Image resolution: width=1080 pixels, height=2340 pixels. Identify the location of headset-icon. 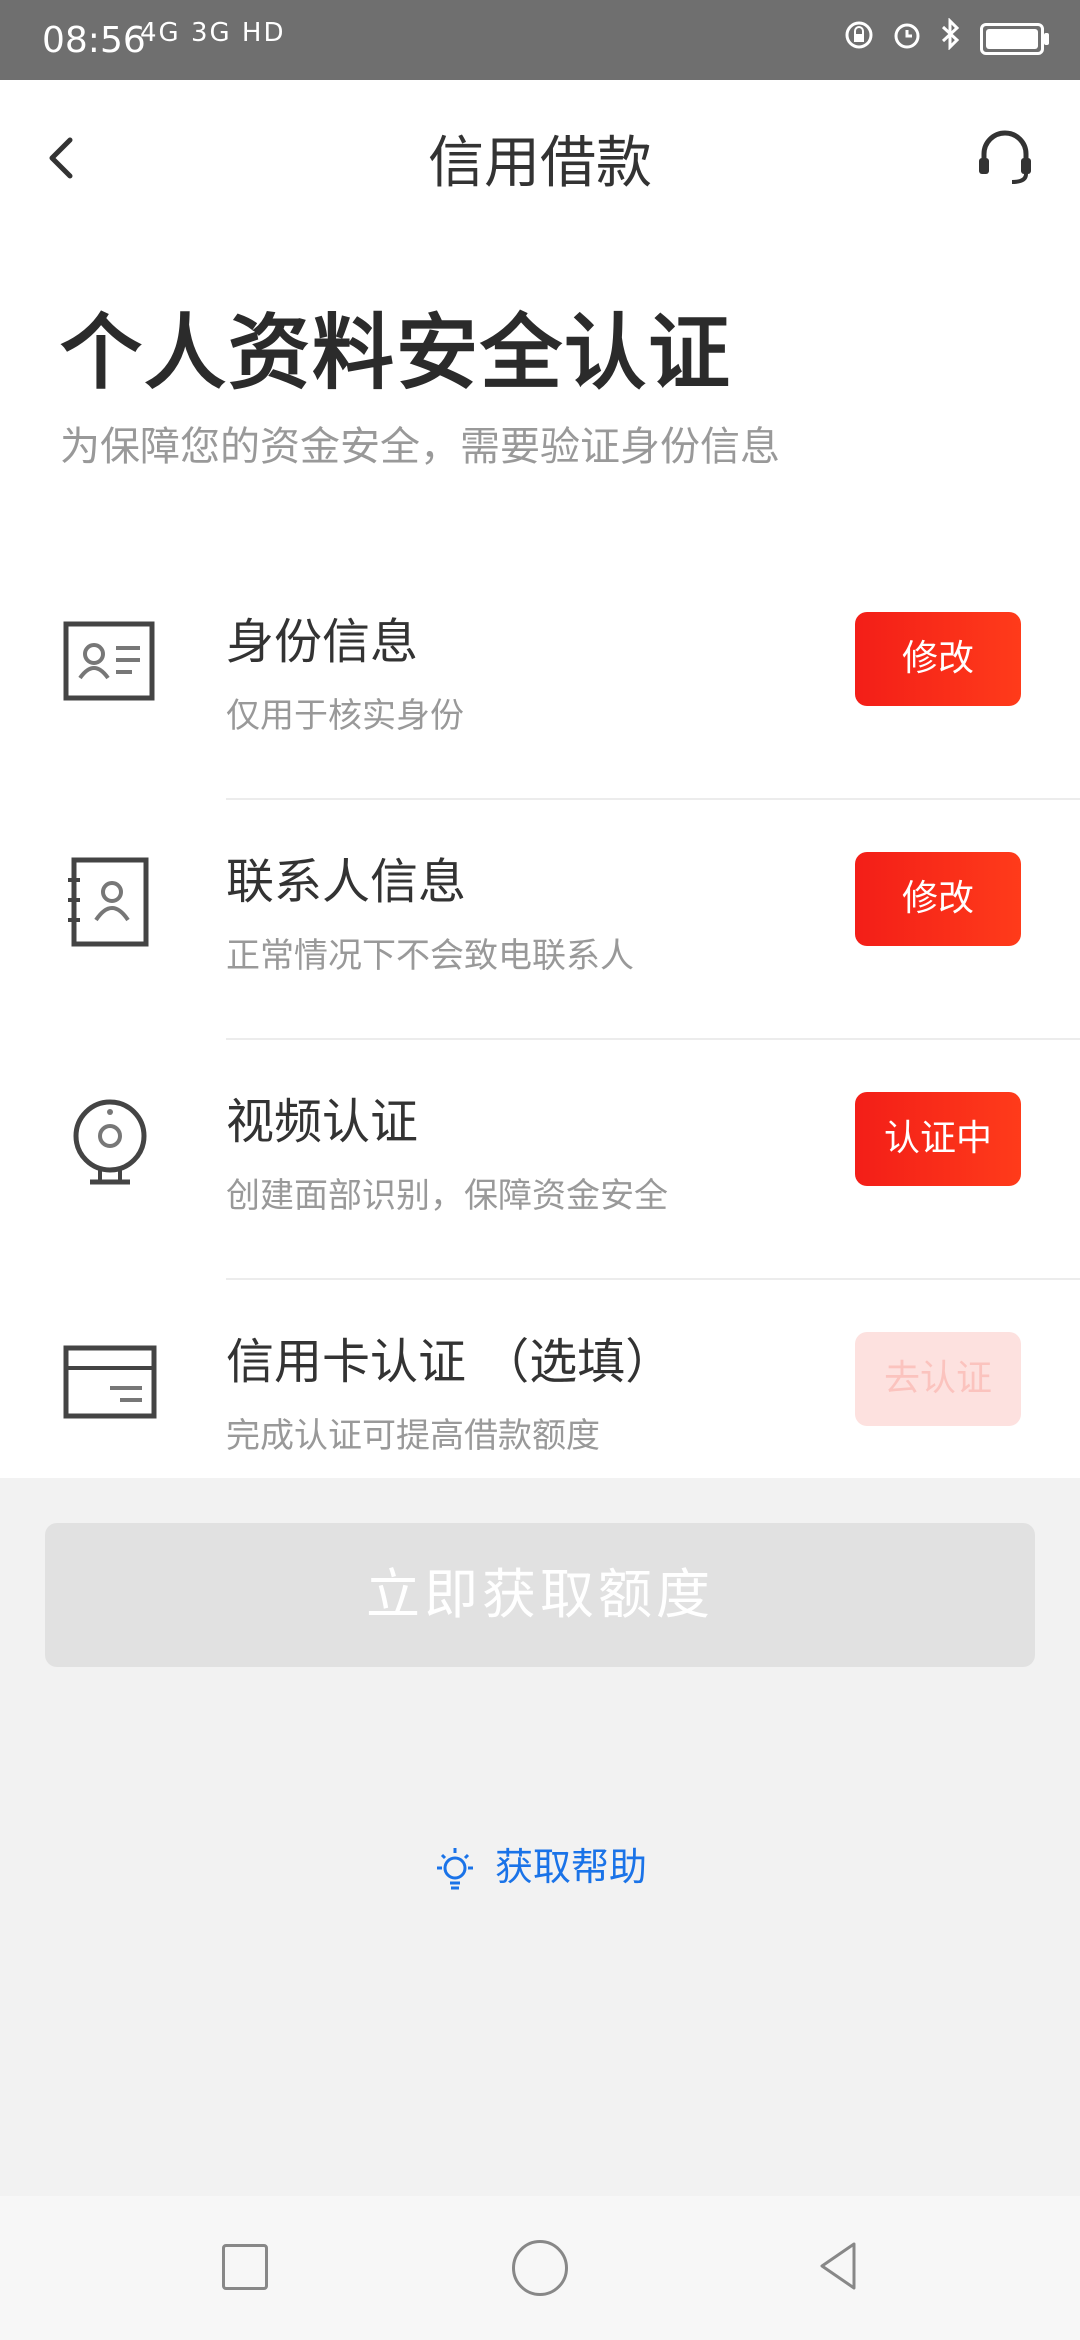
(1005, 157).